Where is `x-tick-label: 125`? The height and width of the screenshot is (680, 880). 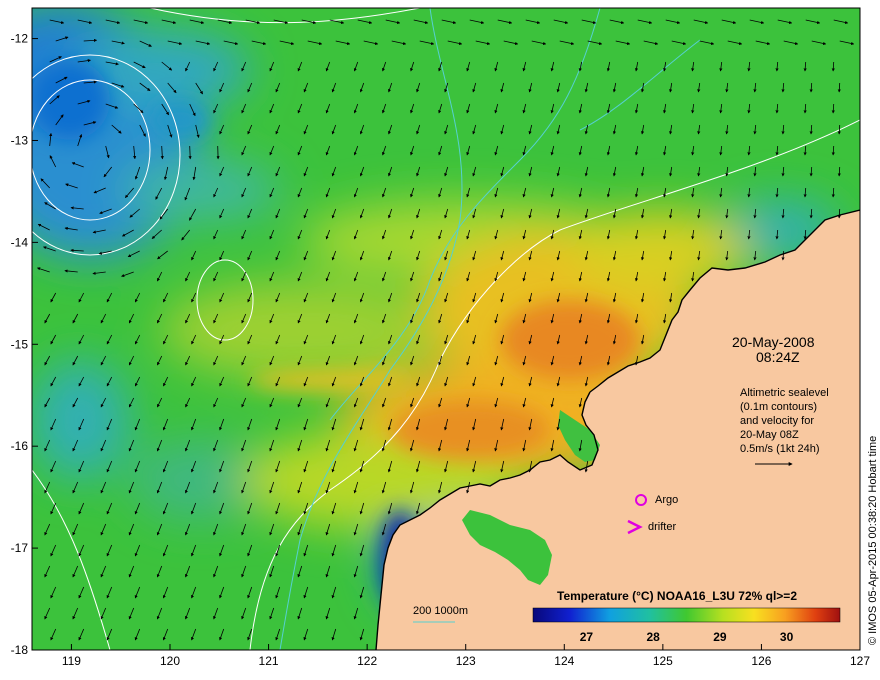
x-tick-label: 125 is located at coordinates (663, 661).